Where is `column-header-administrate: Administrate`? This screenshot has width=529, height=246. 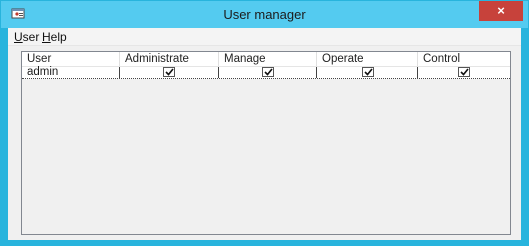
column-header-administrate: Administrate is located at coordinates (169, 59).